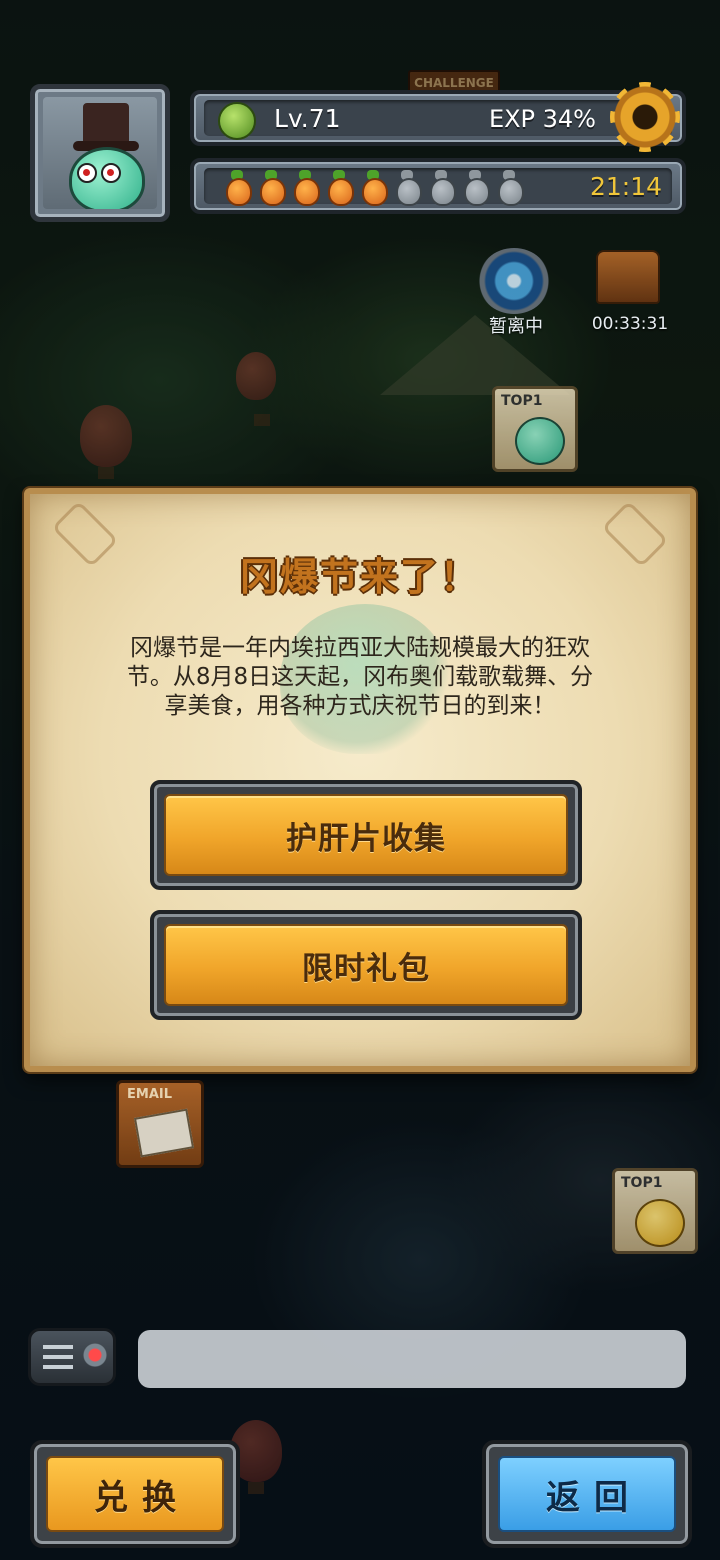  I want to click on chat-input, so click(412, 1359).